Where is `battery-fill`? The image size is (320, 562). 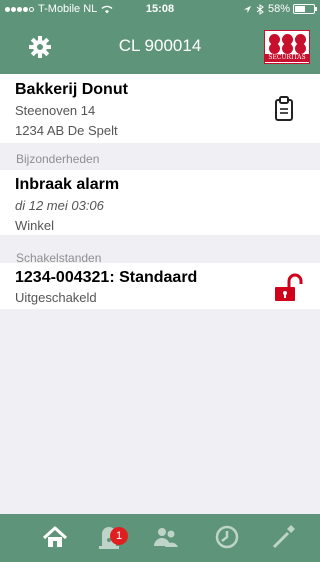
battery-fill is located at coordinates (300, 9).